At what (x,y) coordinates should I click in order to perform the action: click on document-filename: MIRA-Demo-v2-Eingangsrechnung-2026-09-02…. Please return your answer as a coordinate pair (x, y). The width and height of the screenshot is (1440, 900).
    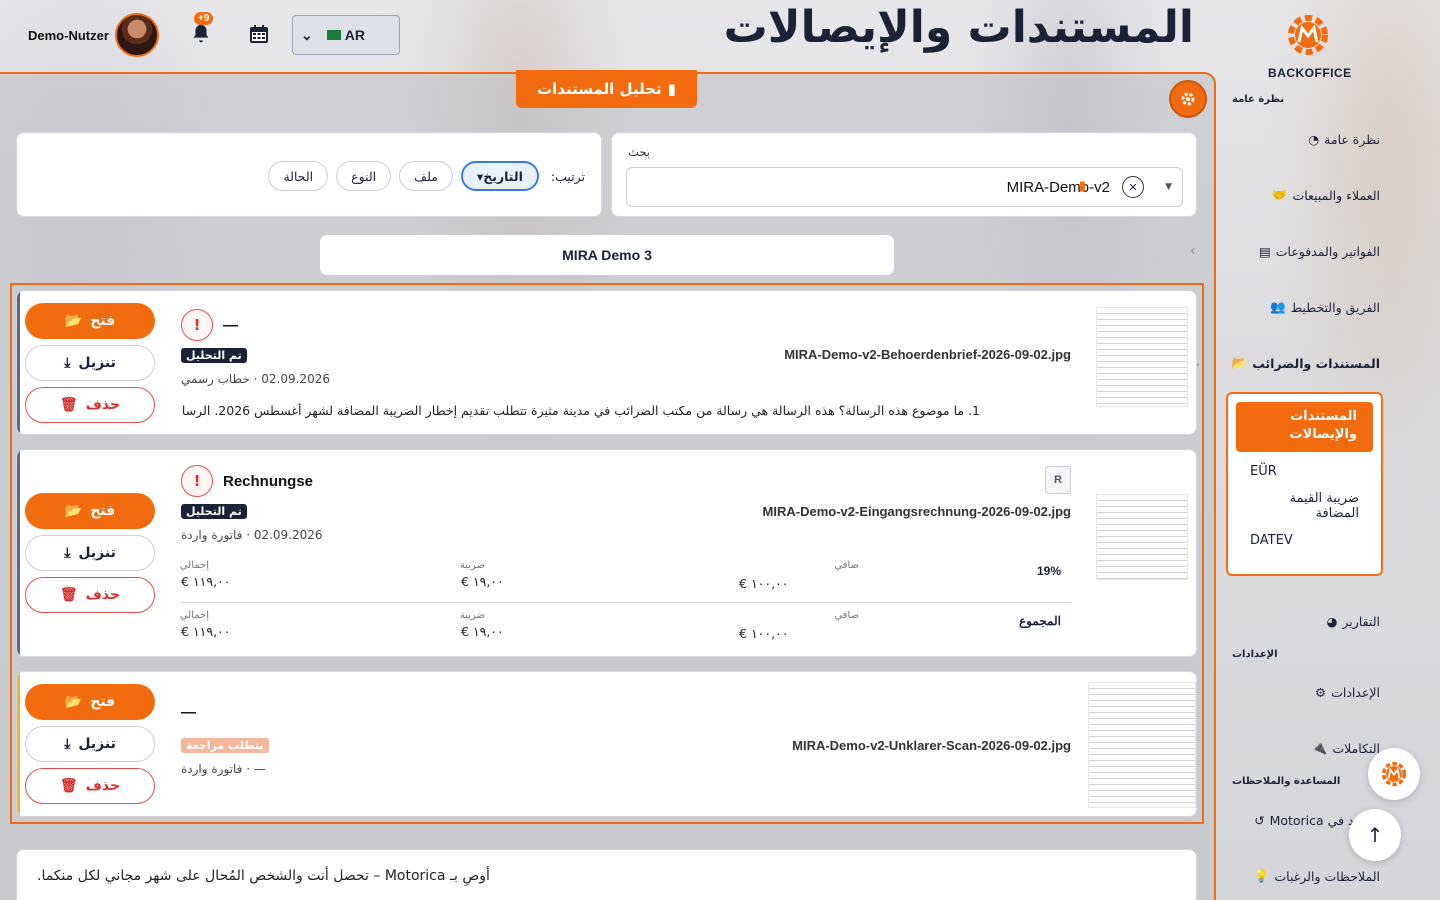
    Looking at the image, I should click on (916, 511).